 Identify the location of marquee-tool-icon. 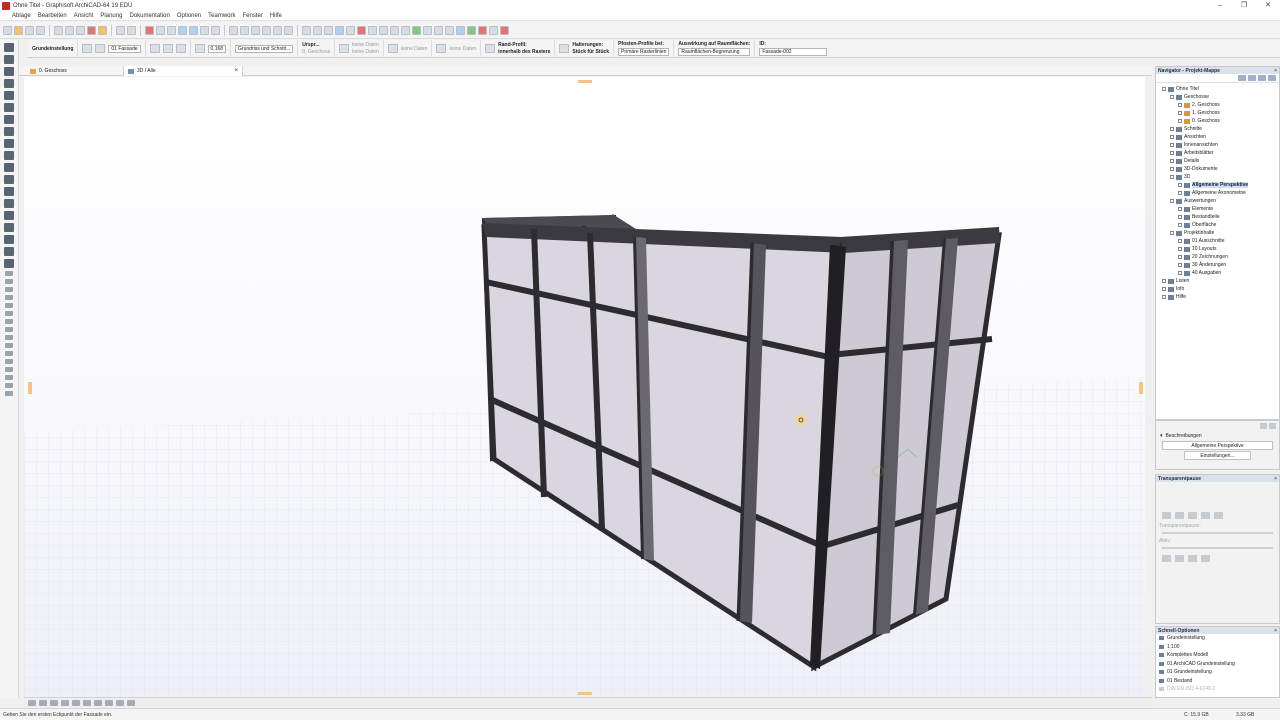
(9, 59).